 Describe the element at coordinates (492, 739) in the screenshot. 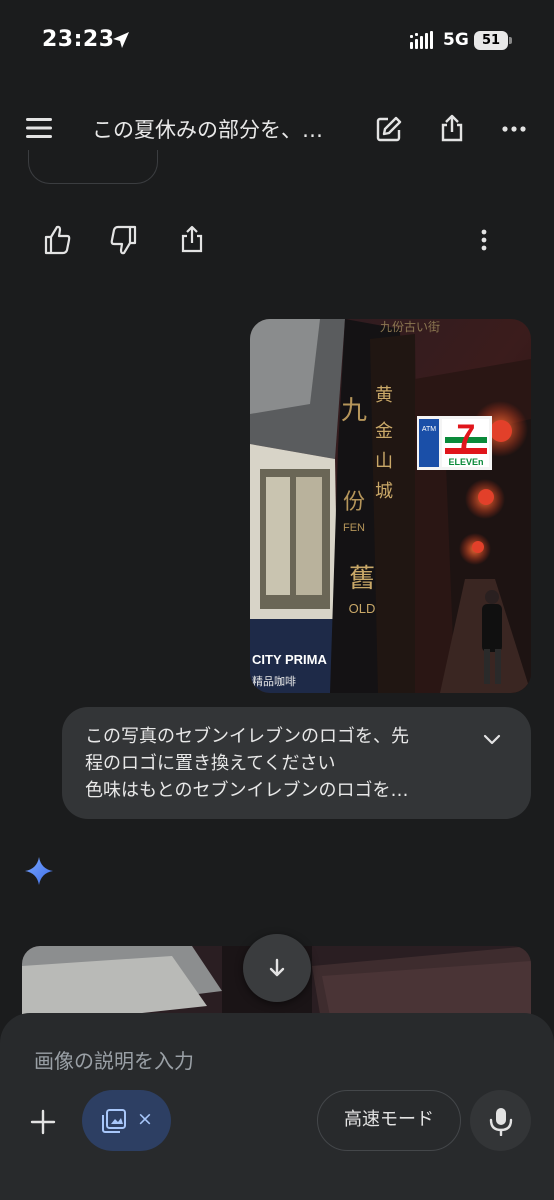

I see `chevron-down-icon` at that location.